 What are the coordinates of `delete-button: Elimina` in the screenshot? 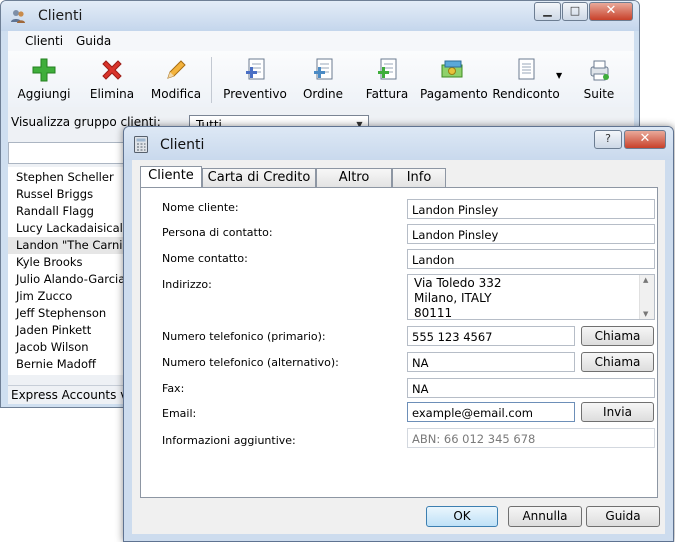 It's located at (112, 79).